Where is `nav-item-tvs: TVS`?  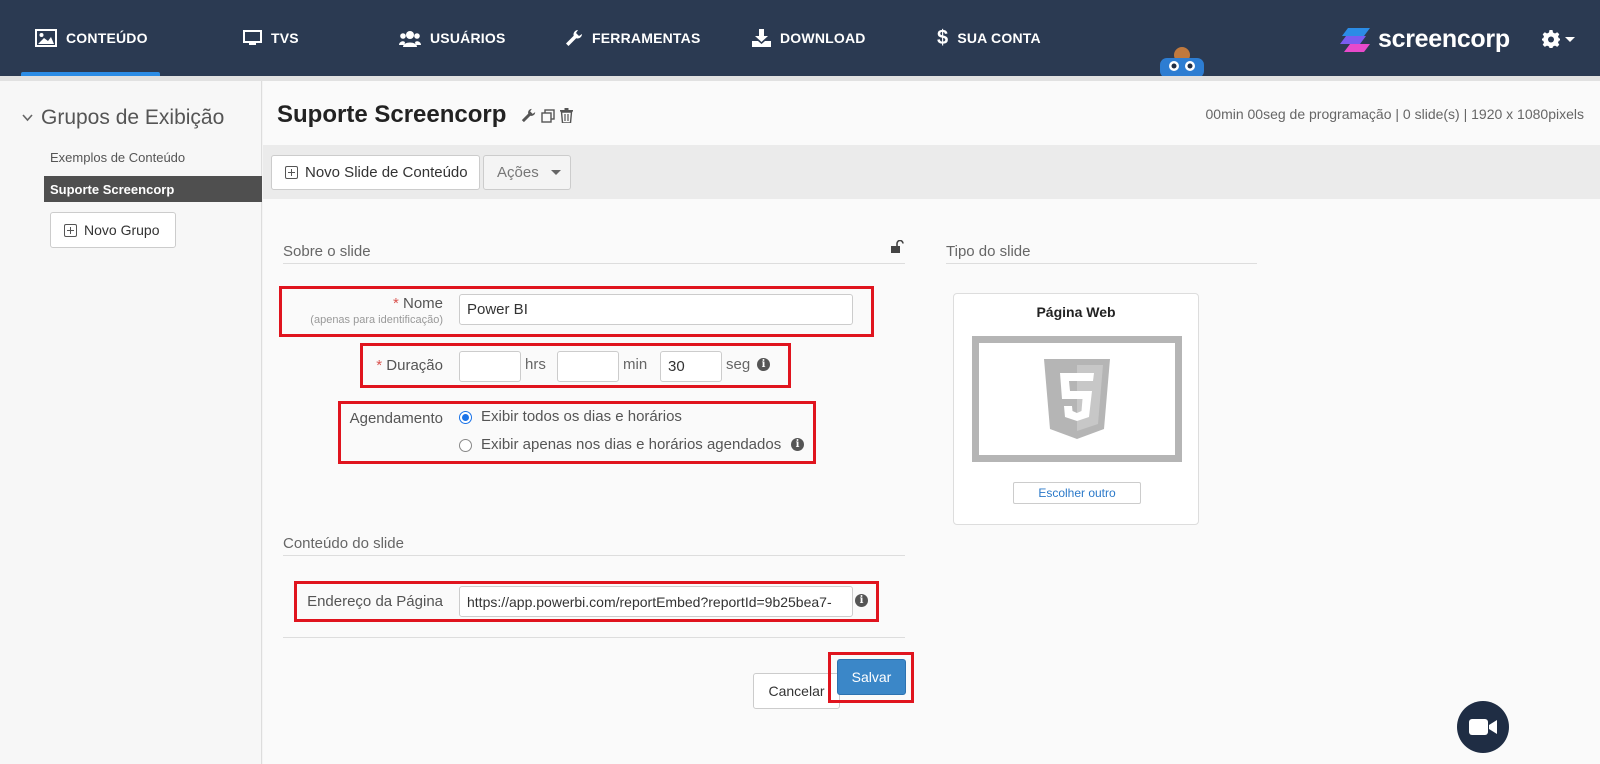
nav-item-tvs: TVS is located at coordinates (271, 38).